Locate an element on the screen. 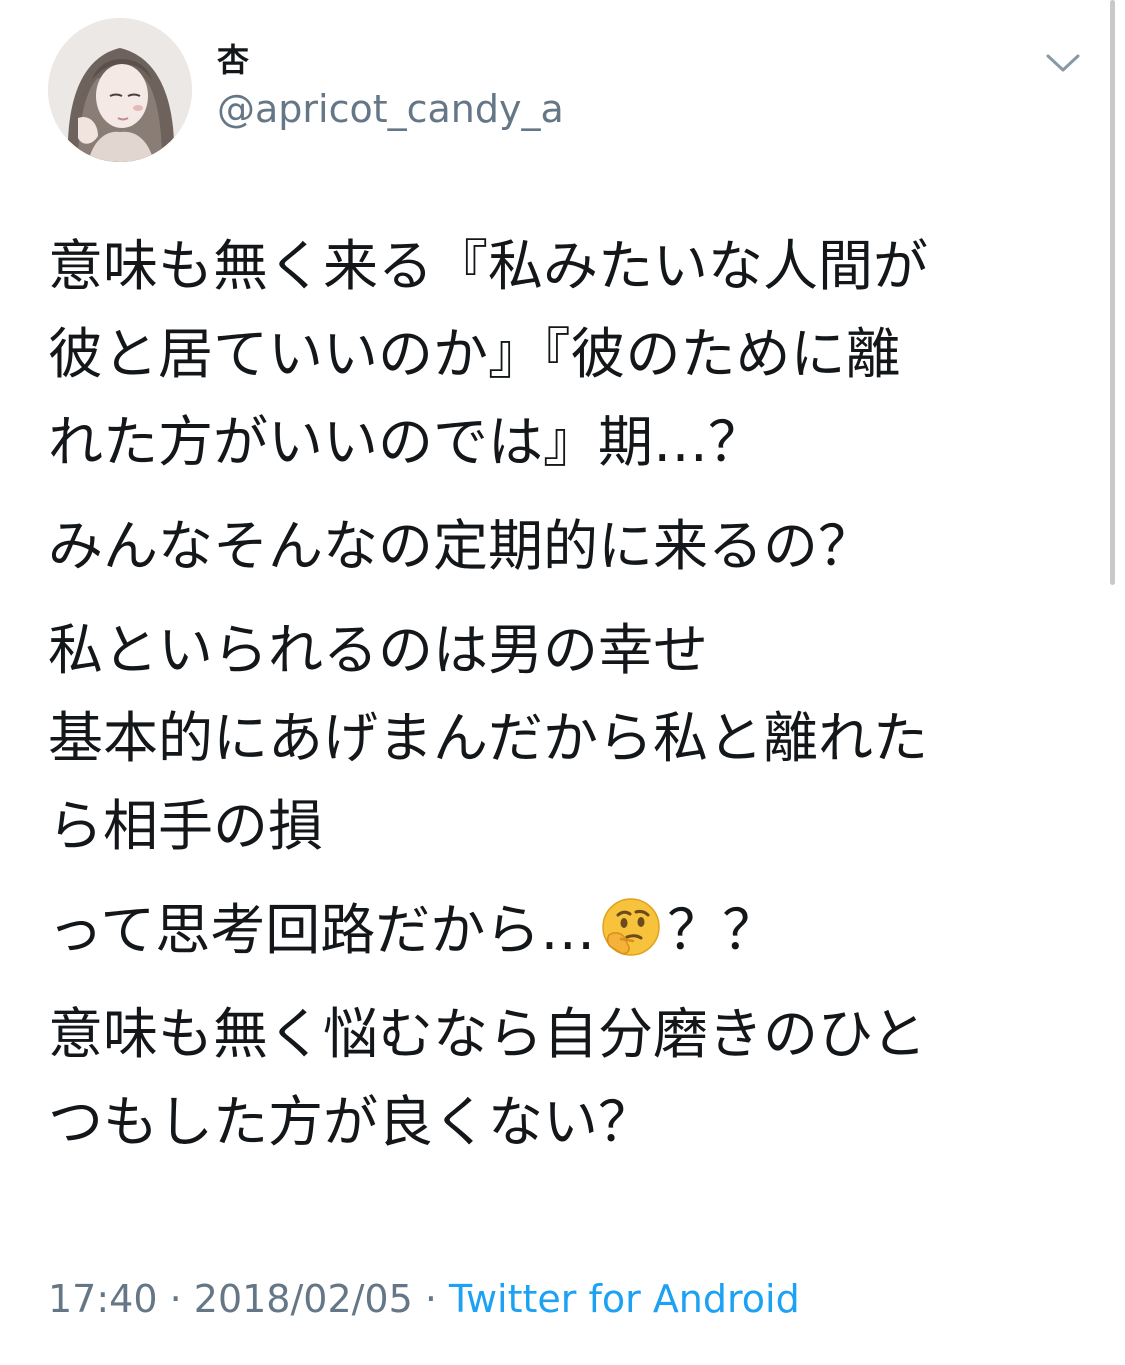  chevron-down-icon is located at coordinates (1063, 64).